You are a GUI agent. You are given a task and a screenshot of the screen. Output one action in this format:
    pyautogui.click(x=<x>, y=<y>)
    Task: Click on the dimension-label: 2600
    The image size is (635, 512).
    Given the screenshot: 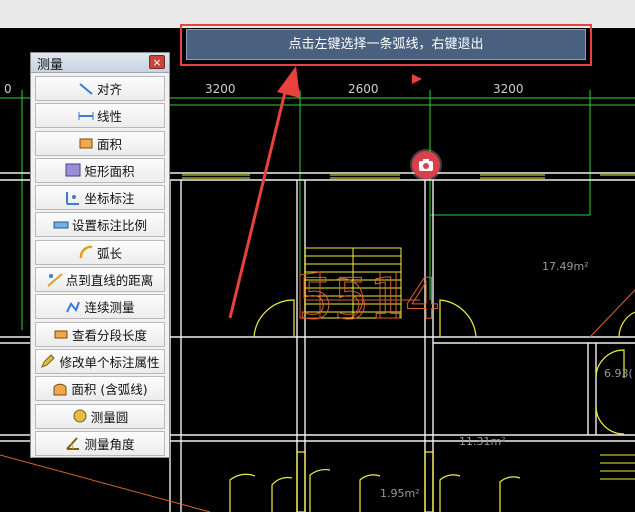 What is the action you would take?
    pyautogui.click(x=363, y=89)
    